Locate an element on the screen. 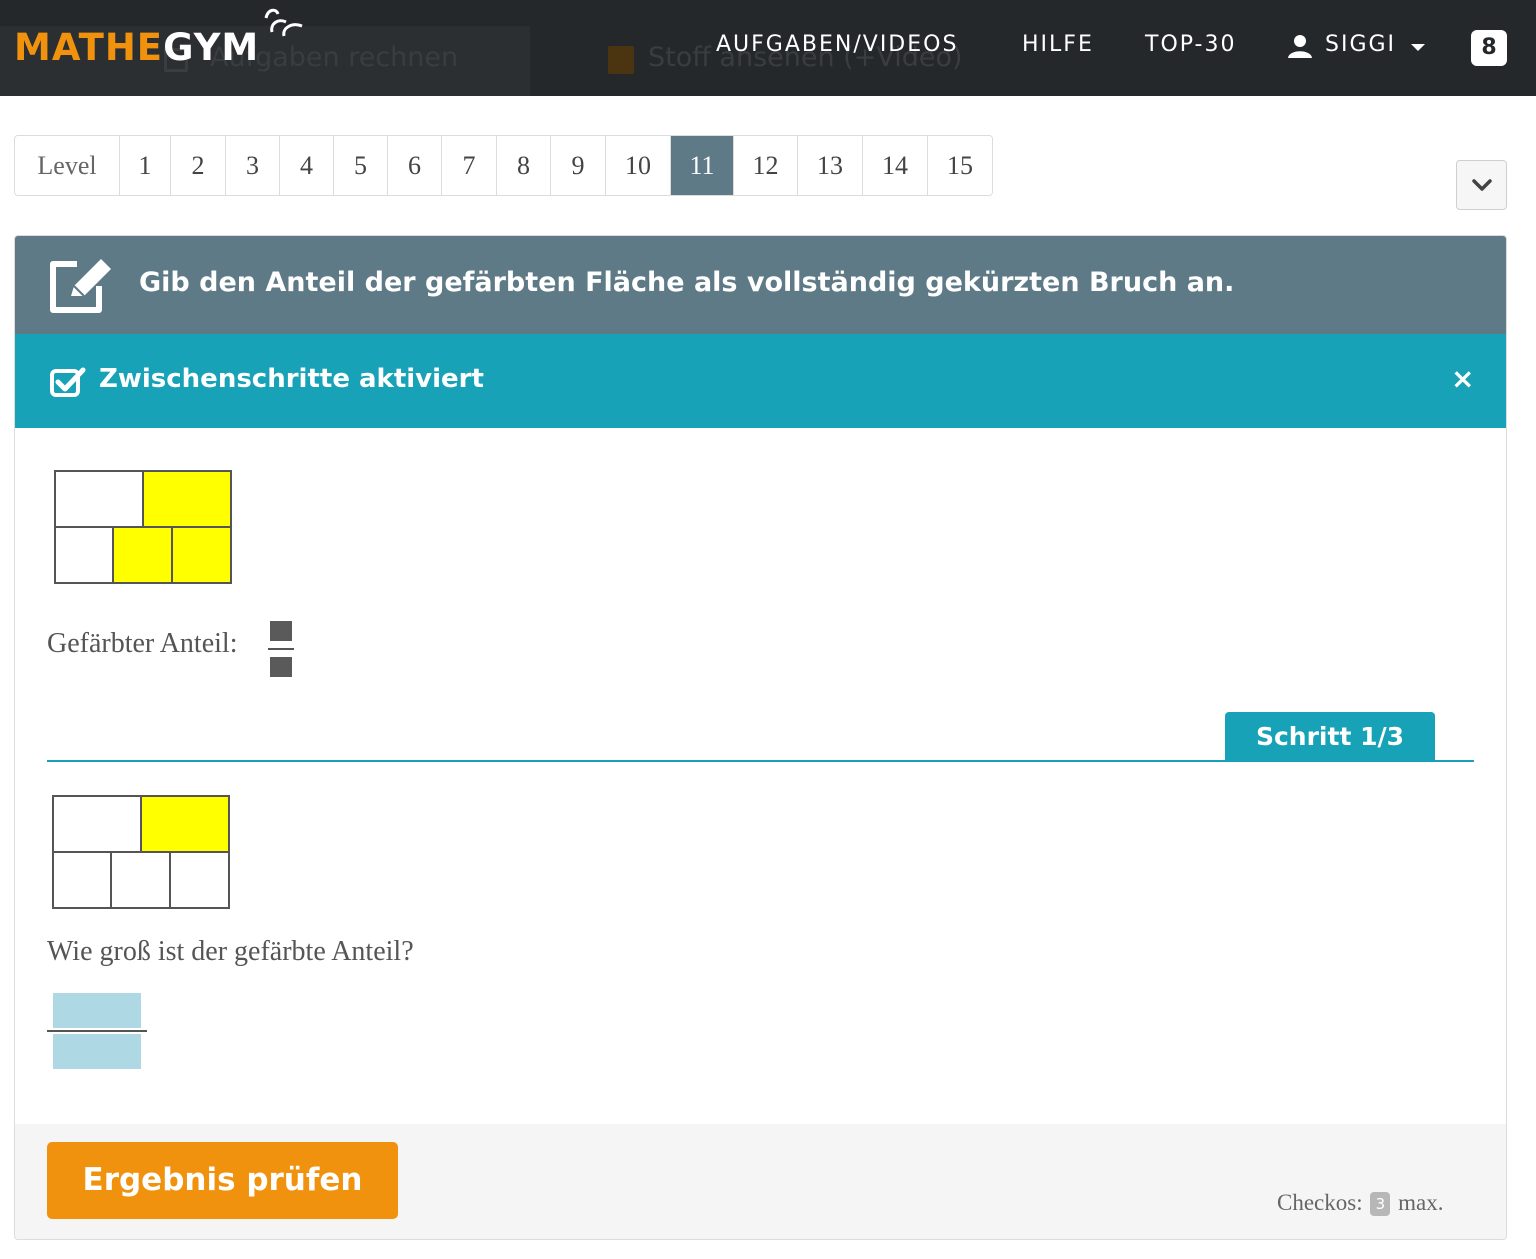 The width and height of the screenshot is (1536, 1259). steps-notice-bar: Zwischenschritte aktiviert × is located at coordinates (760, 381).